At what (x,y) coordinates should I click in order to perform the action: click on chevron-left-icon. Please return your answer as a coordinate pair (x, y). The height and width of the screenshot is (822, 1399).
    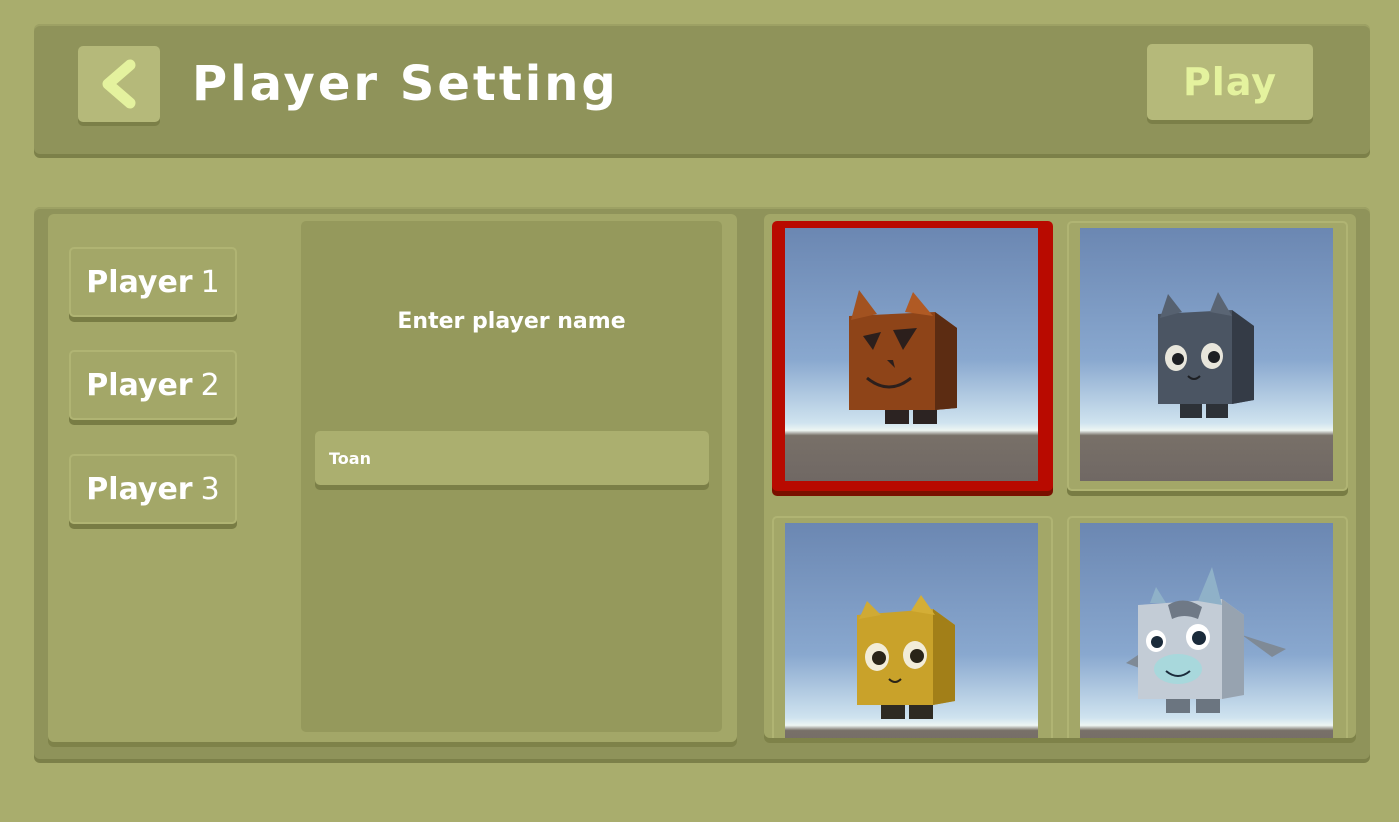
    Looking at the image, I should click on (119, 84).